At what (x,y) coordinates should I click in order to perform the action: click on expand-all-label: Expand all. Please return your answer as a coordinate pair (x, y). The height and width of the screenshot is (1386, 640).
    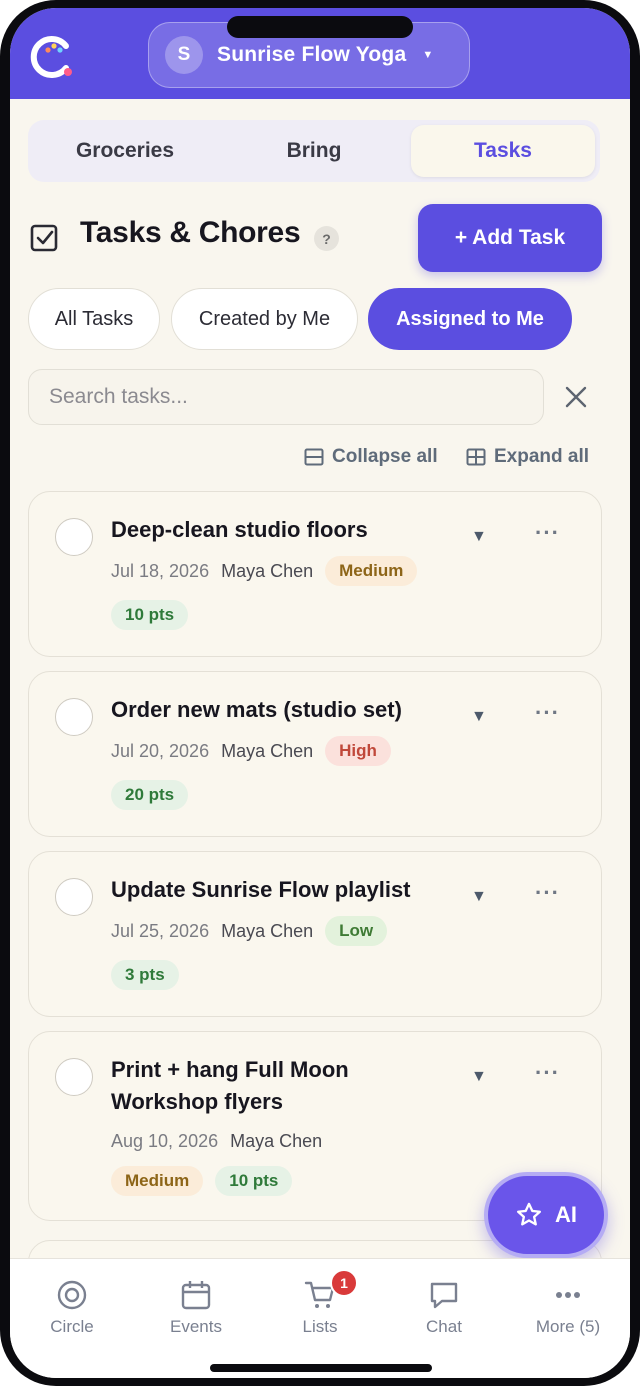
    Looking at the image, I should click on (542, 456).